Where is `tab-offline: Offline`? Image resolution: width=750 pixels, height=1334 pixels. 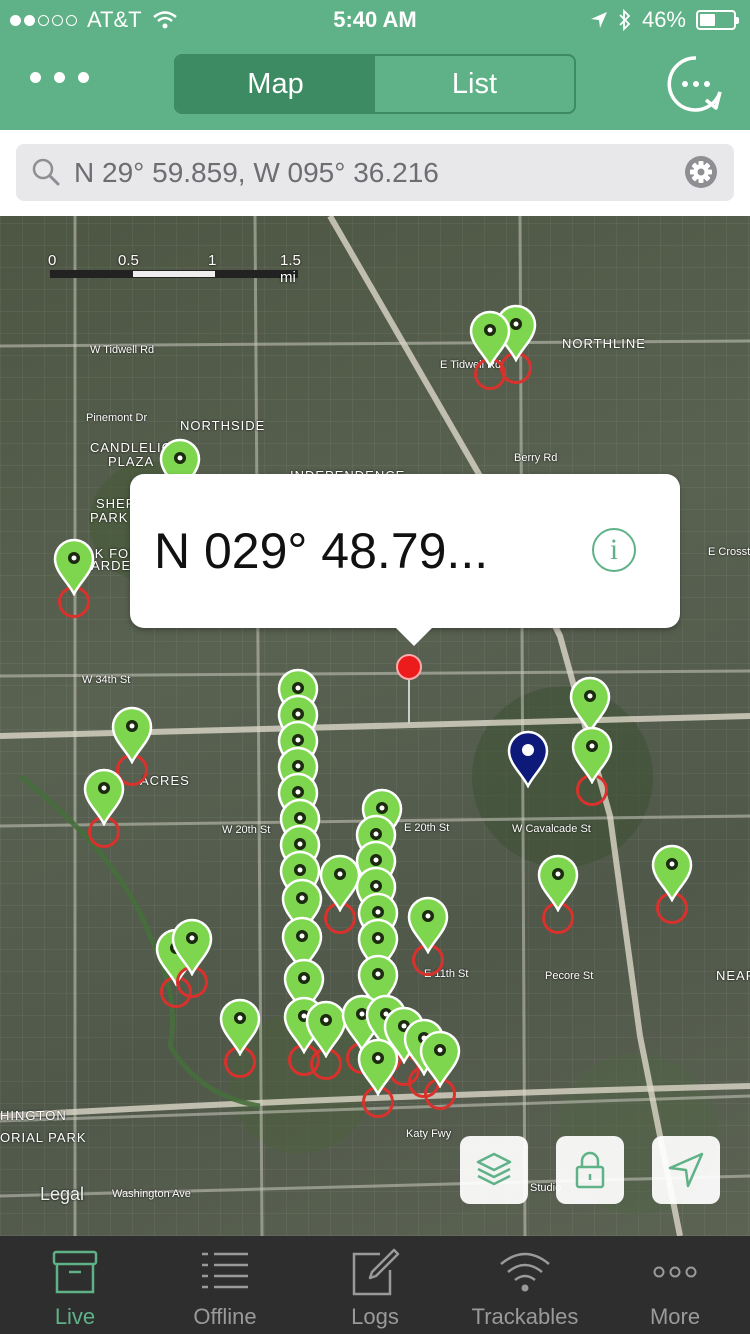 tab-offline: Offline is located at coordinates (225, 1285).